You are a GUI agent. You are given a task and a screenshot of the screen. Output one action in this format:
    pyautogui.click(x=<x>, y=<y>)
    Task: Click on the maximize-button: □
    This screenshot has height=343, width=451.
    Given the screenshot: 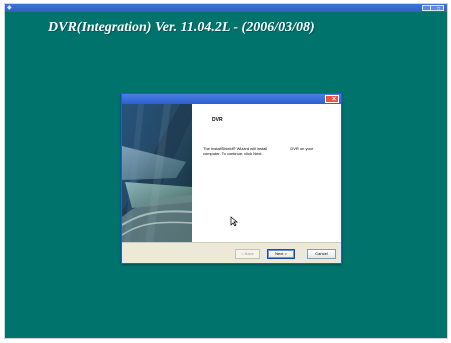 What is the action you would take?
    pyautogui.click(x=437, y=8)
    